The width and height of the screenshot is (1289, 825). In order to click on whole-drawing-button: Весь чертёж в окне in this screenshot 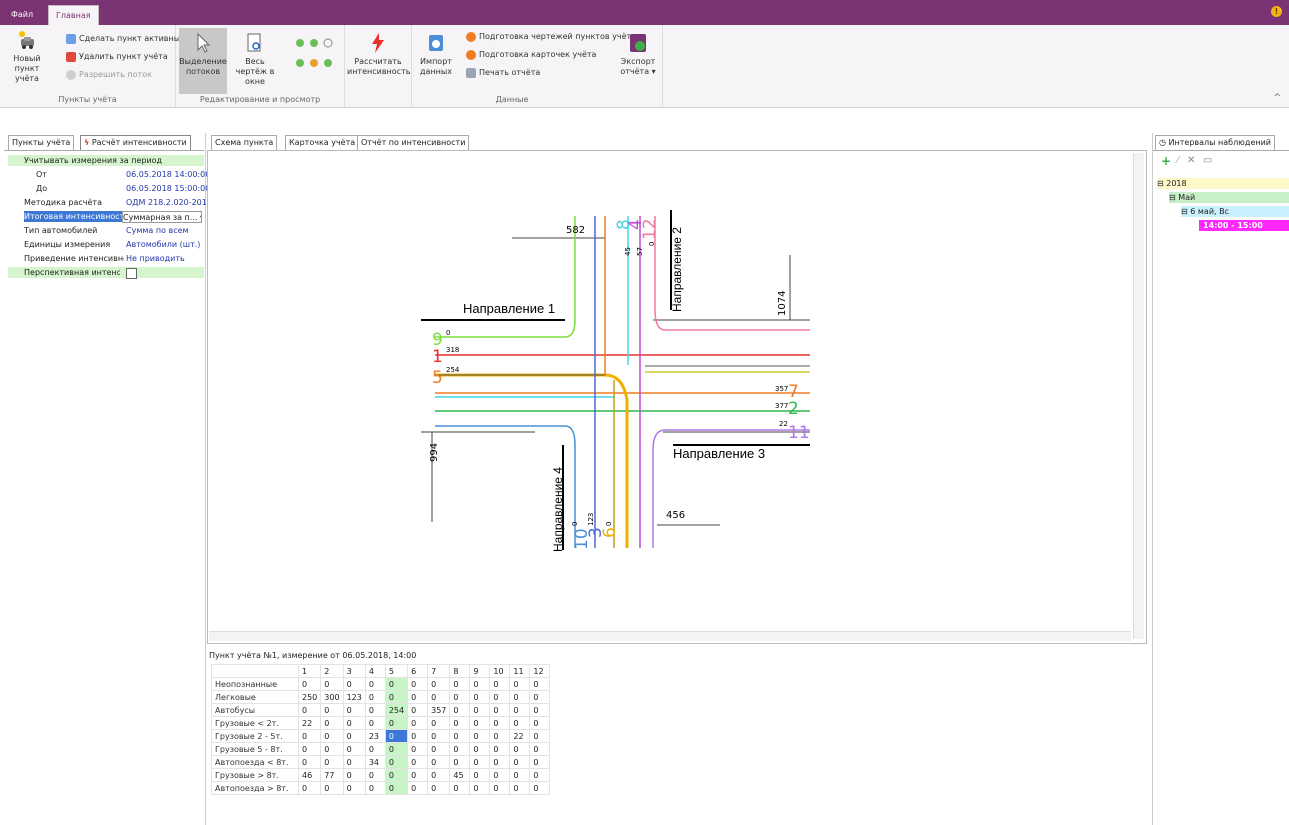, I will do `click(255, 59)`.